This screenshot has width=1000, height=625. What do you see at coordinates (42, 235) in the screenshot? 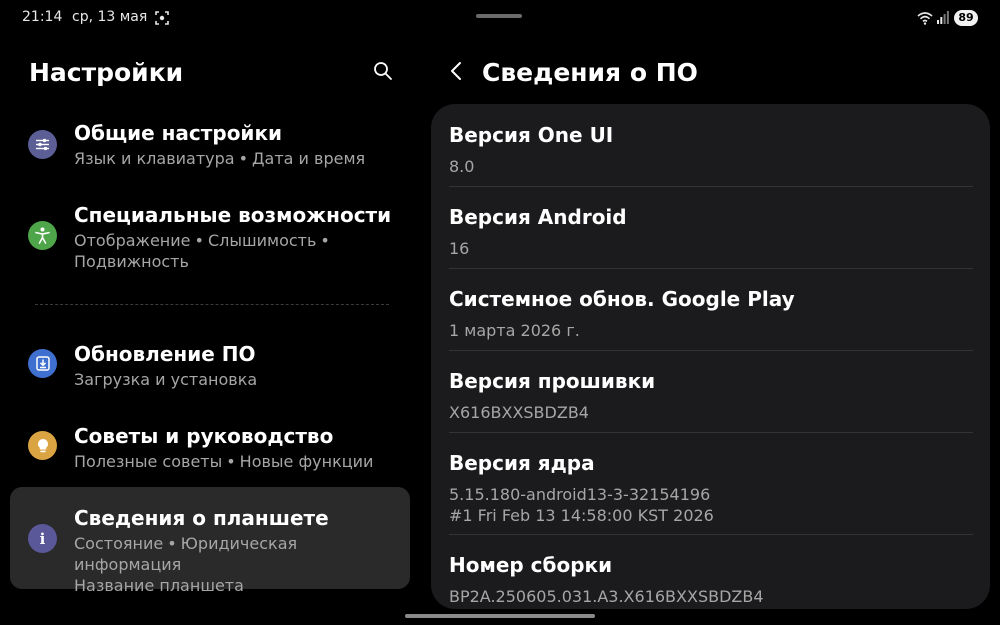
I see `accessibility-icon` at bounding box center [42, 235].